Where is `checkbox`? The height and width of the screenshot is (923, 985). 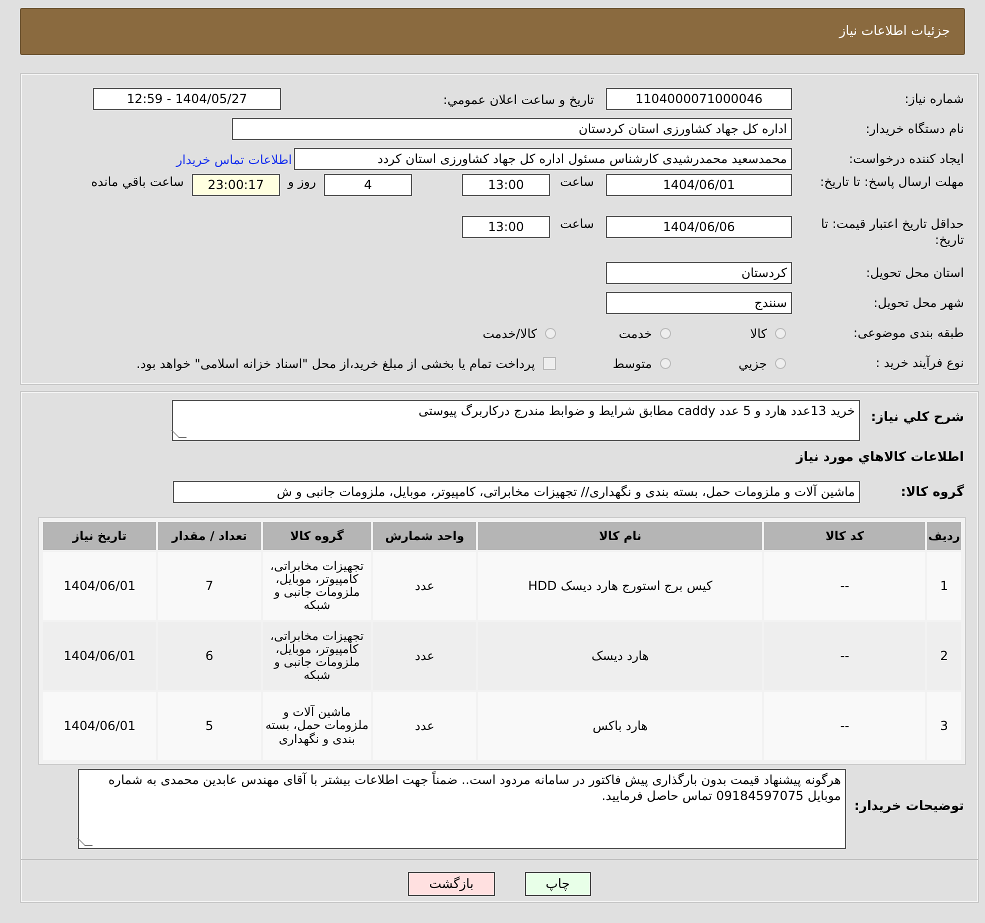
checkbox is located at coordinates (549, 363).